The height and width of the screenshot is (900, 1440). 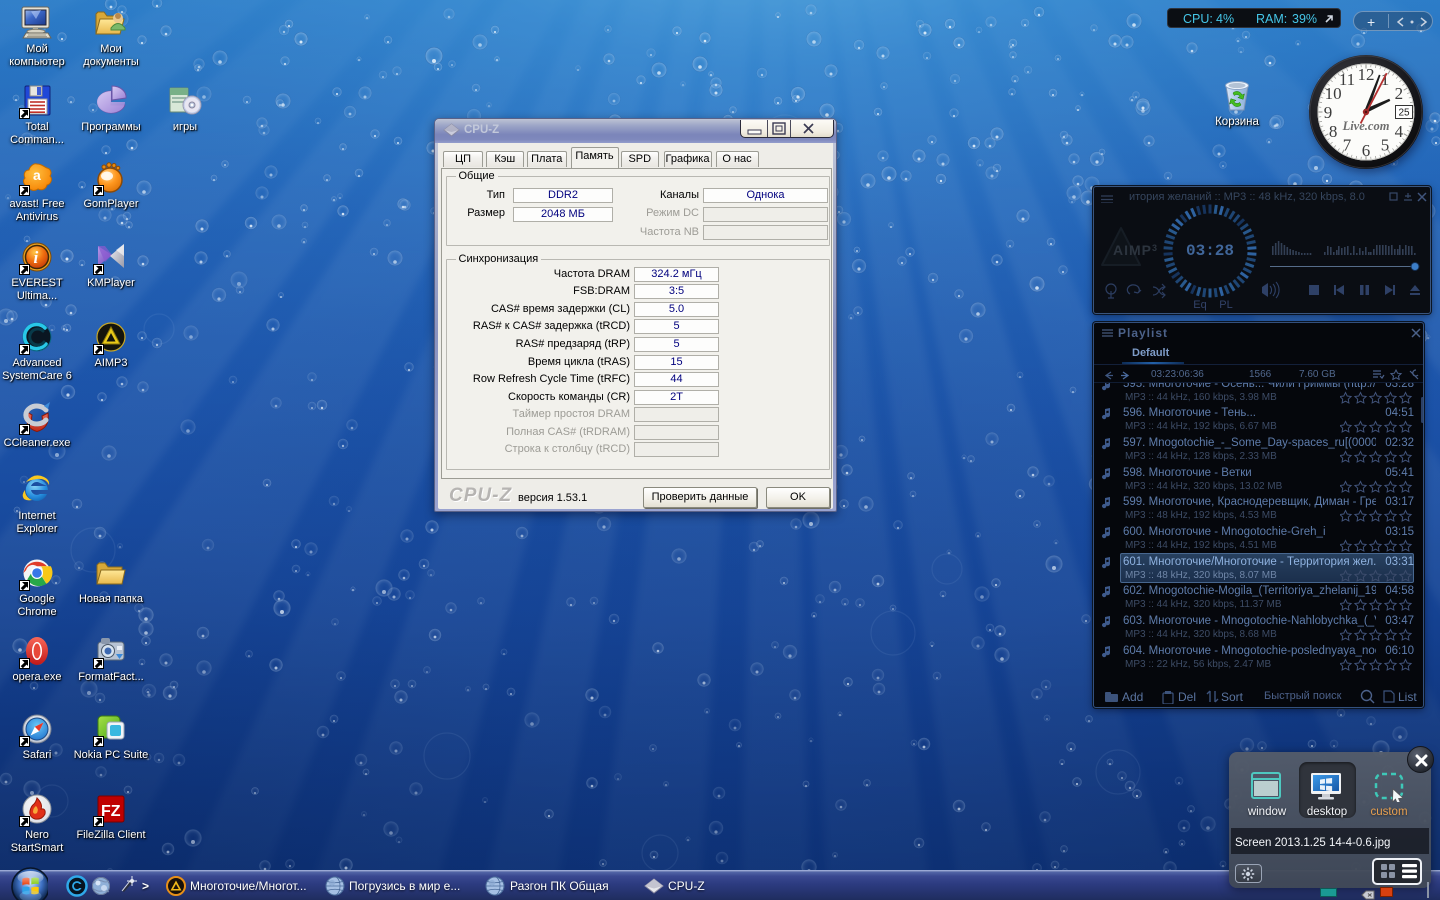 What do you see at coordinates (1385, 145) in the screenshot?
I see `svg-text: 5` at bounding box center [1385, 145].